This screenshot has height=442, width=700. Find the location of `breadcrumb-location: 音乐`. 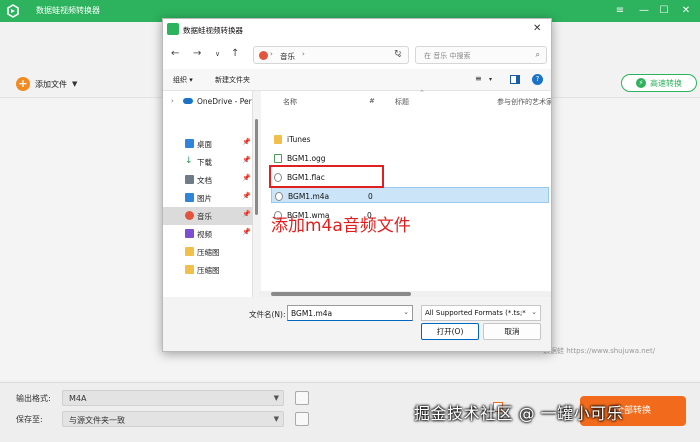

breadcrumb-location: 音乐 is located at coordinates (287, 56).